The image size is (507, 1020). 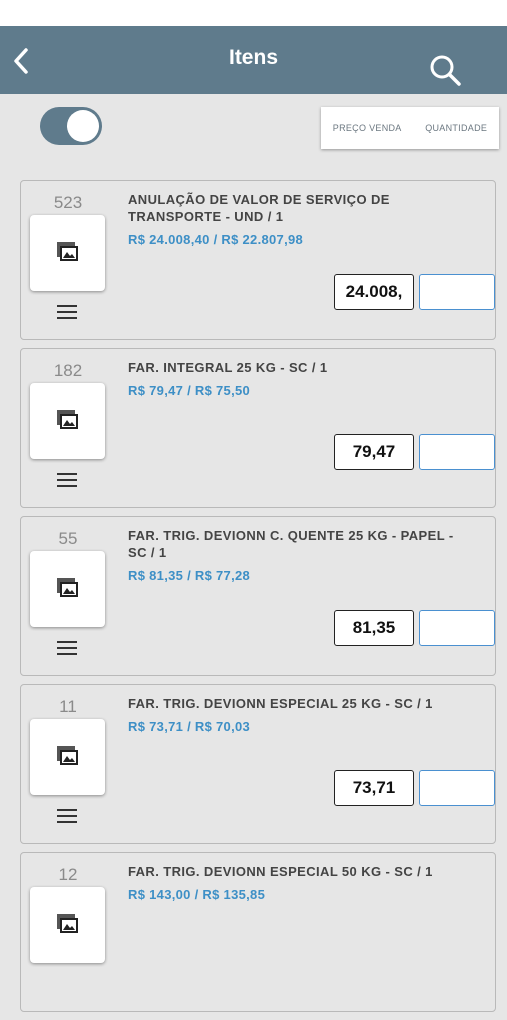 What do you see at coordinates (446, 71) in the screenshot?
I see `search-icon` at bounding box center [446, 71].